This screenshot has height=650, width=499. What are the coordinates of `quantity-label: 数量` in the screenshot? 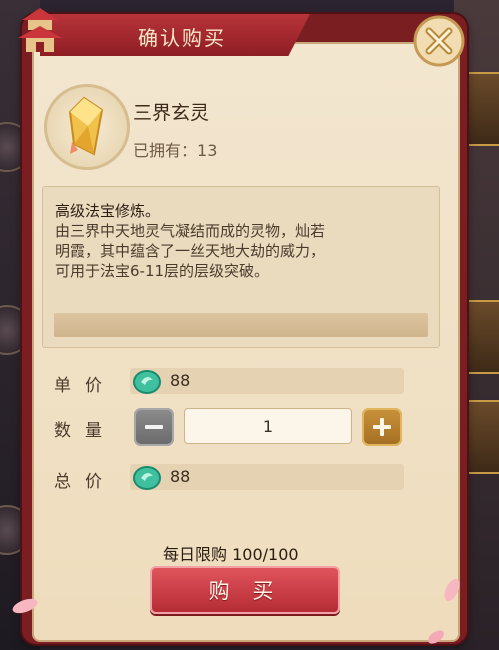 It's located at (85, 431).